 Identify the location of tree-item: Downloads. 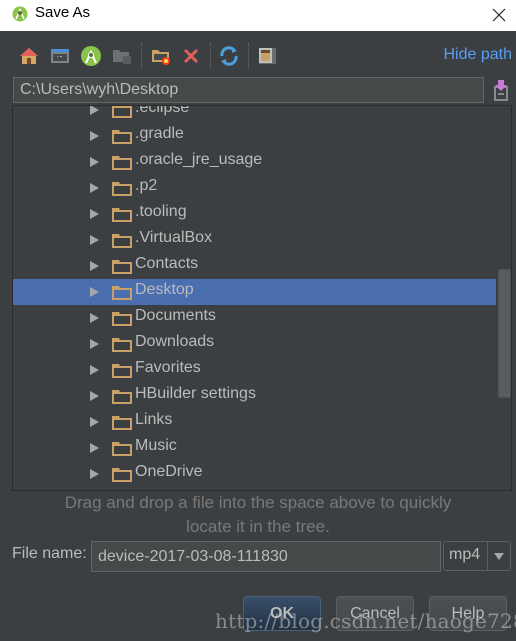
(254, 344).